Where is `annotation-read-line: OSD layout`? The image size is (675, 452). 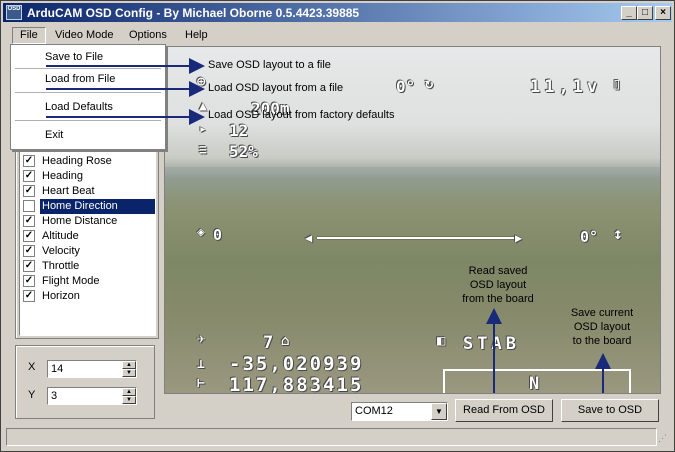
annotation-read-line: OSD layout is located at coordinates (498, 285).